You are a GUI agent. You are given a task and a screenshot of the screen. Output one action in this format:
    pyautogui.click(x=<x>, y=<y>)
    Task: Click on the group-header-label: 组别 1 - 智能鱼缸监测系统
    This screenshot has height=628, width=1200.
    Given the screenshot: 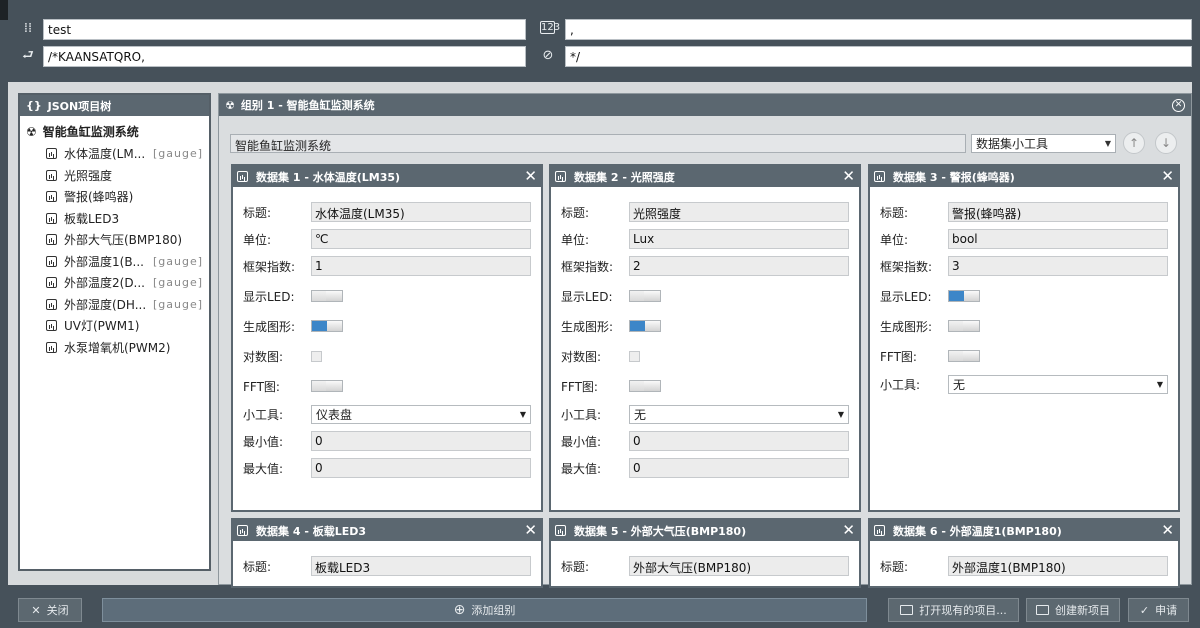 What is the action you would take?
    pyautogui.click(x=307, y=105)
    